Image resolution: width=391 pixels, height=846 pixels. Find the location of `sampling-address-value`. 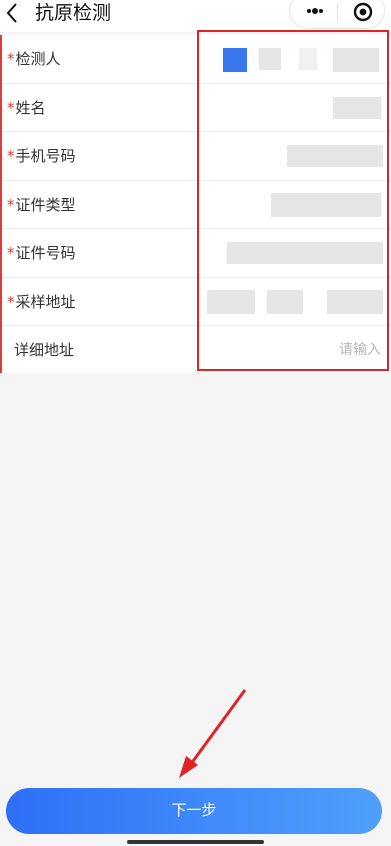

sampling-address-value is located at coordinates (295, 302).